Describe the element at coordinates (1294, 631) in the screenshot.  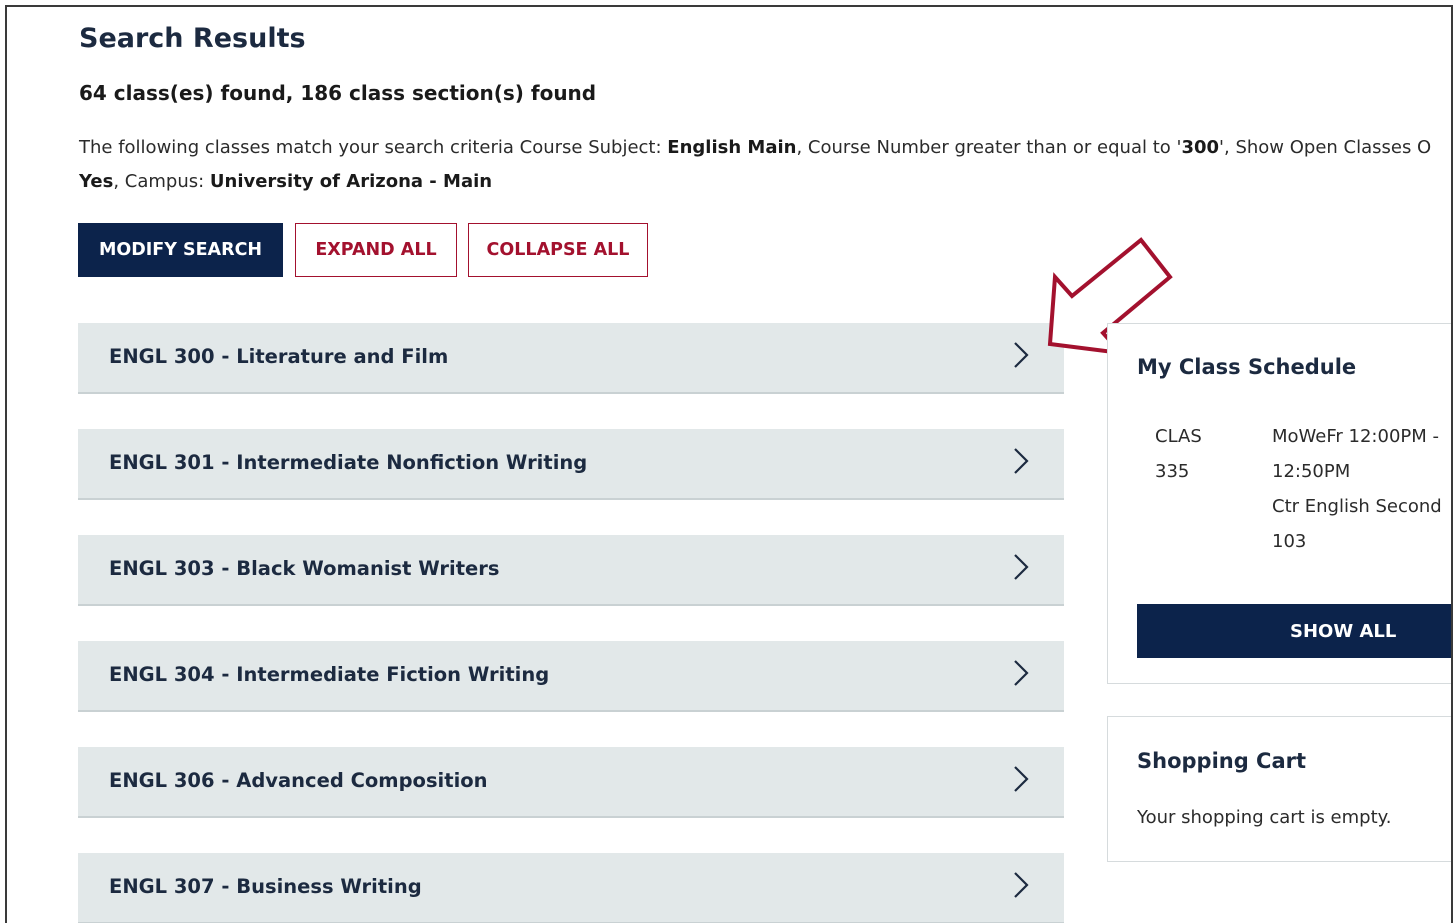
I see `show-all-button: SHOW ALL` at that location.